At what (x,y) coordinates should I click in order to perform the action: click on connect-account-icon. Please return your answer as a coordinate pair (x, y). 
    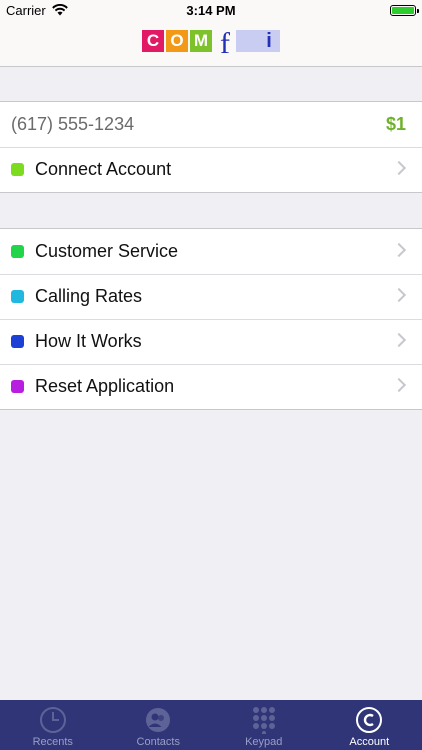
    Looking at the image, I should click on (17, 169).